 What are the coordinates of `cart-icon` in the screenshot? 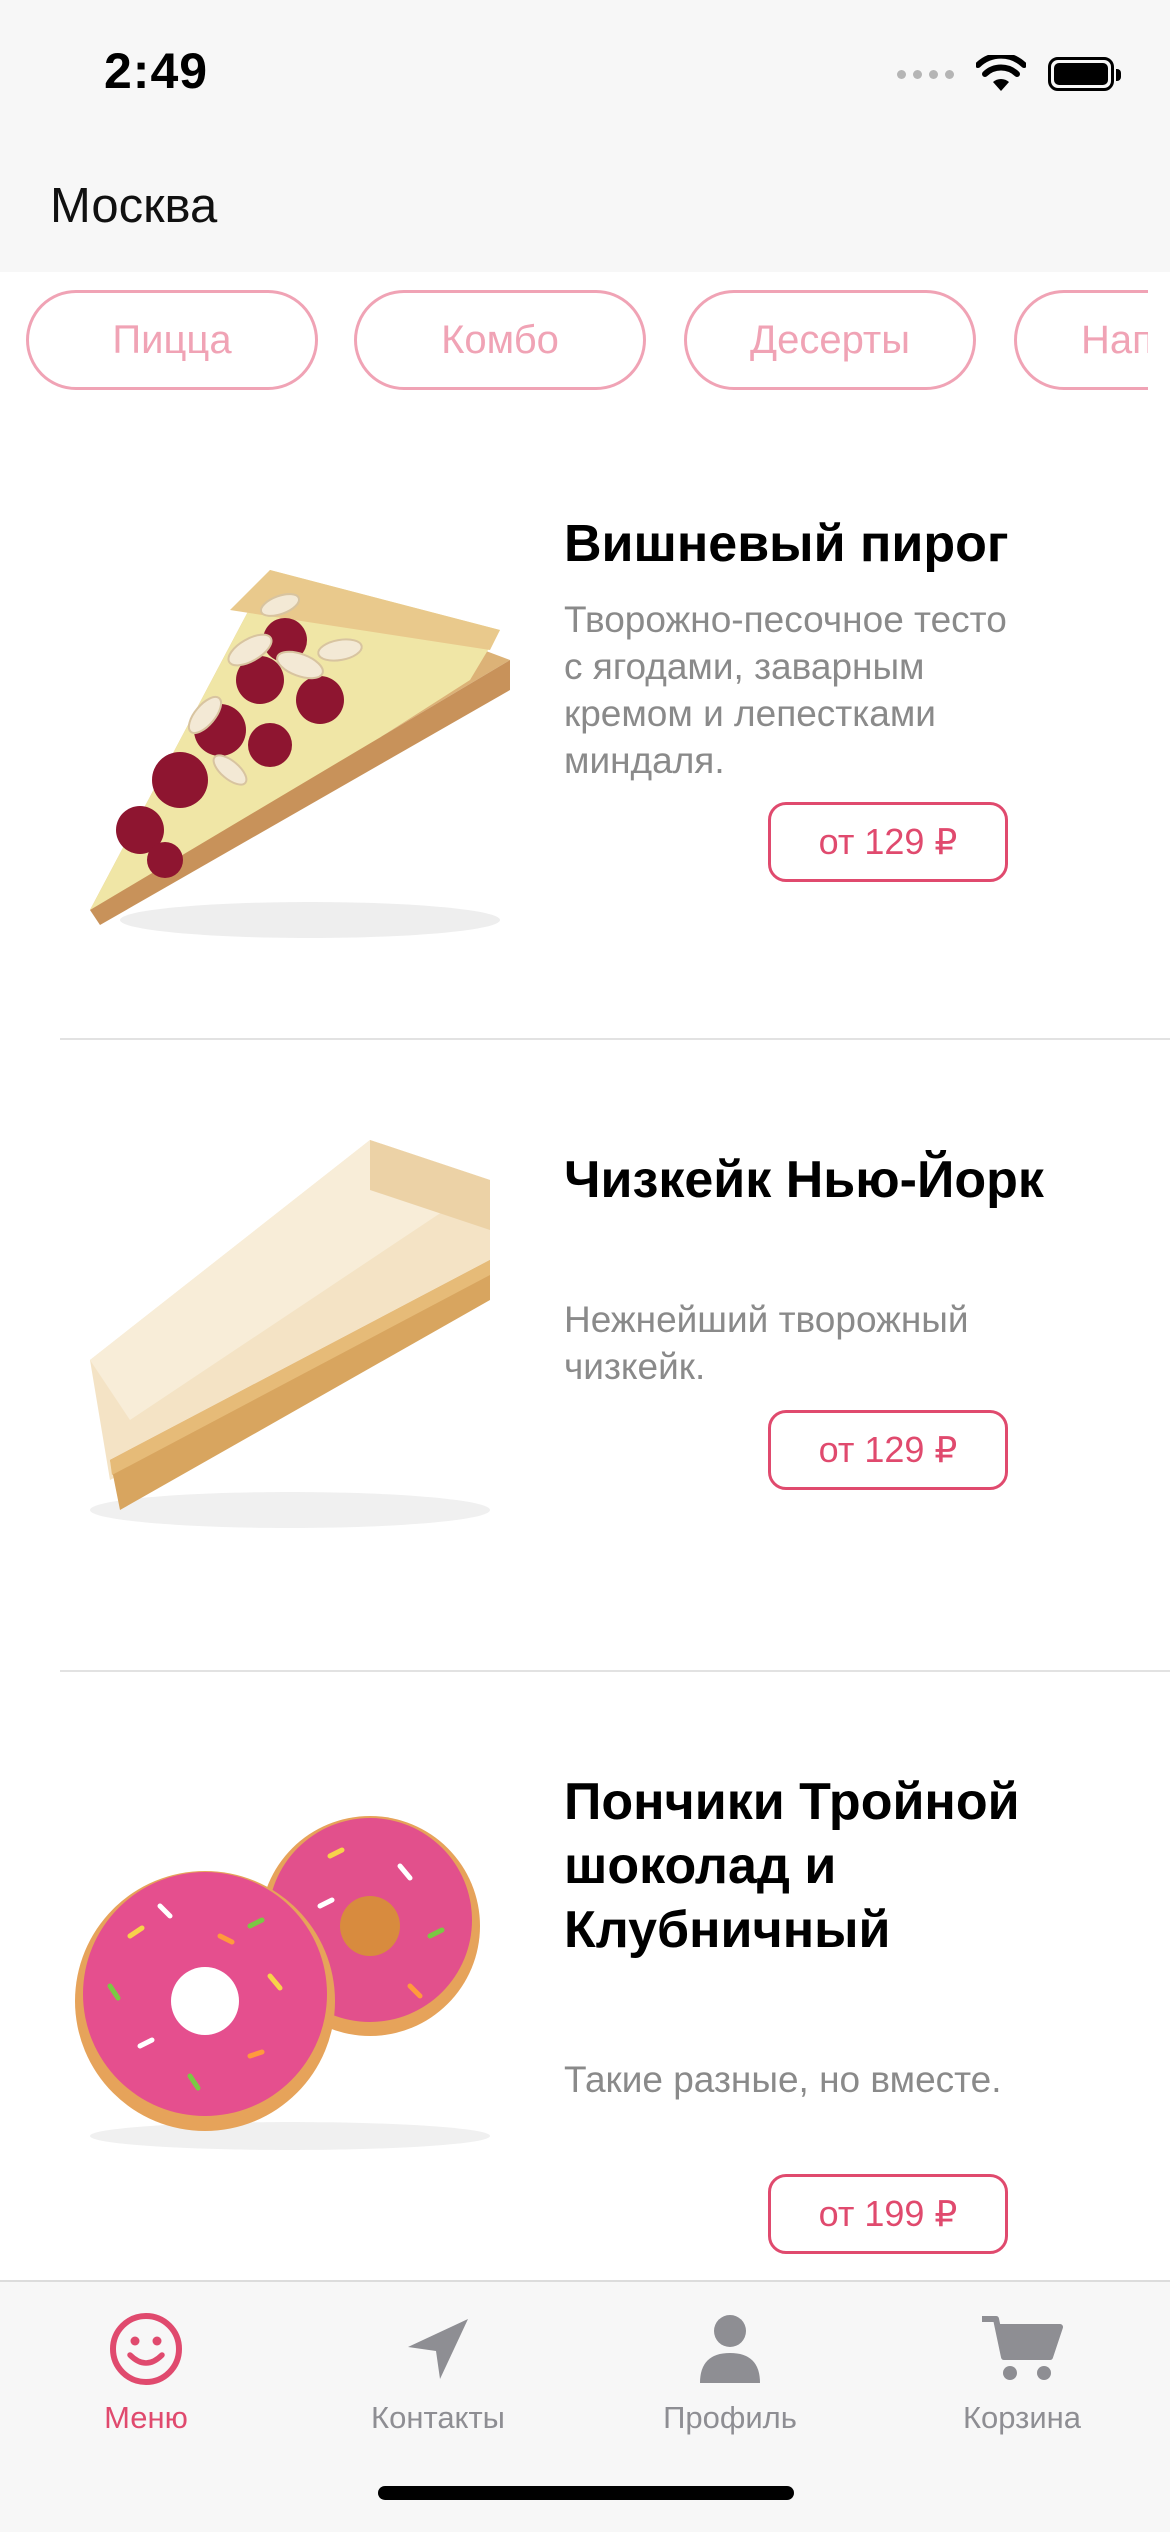 It's located at (1022, 2348).